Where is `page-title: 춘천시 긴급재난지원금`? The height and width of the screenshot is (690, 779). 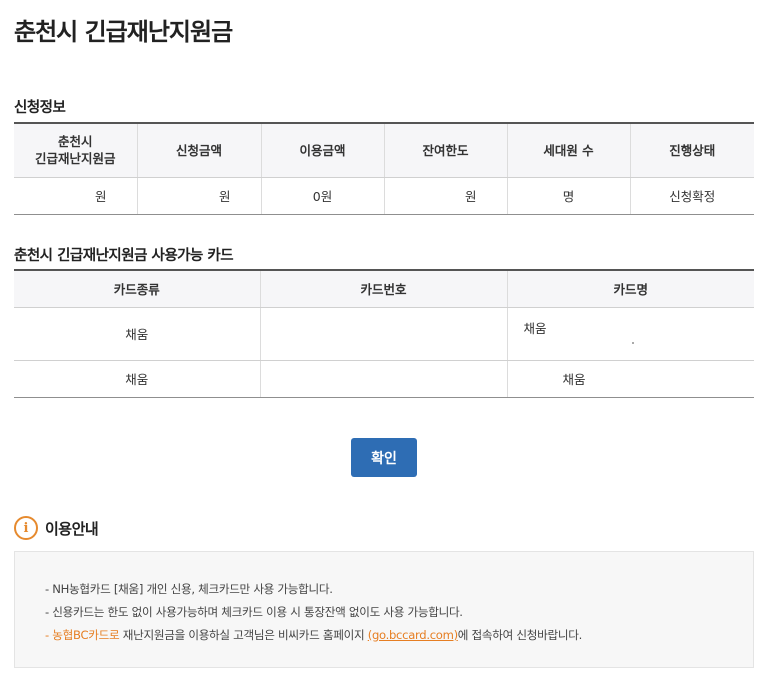 page-title: 춘천시 긴급재난지원금 is located at coordinates (123, 32).